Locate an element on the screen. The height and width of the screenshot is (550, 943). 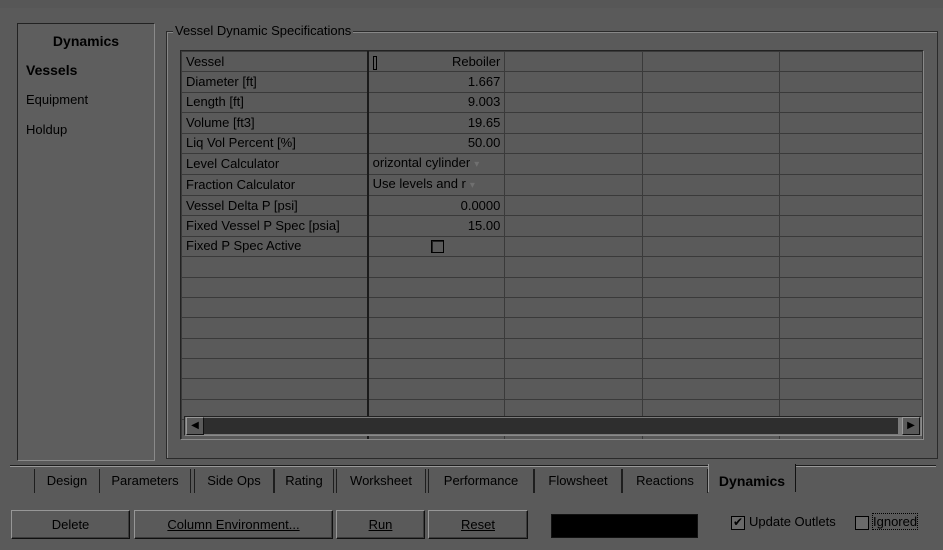
grid-cell-reboiler: 0.0000 is located at coordinates (436, 205).